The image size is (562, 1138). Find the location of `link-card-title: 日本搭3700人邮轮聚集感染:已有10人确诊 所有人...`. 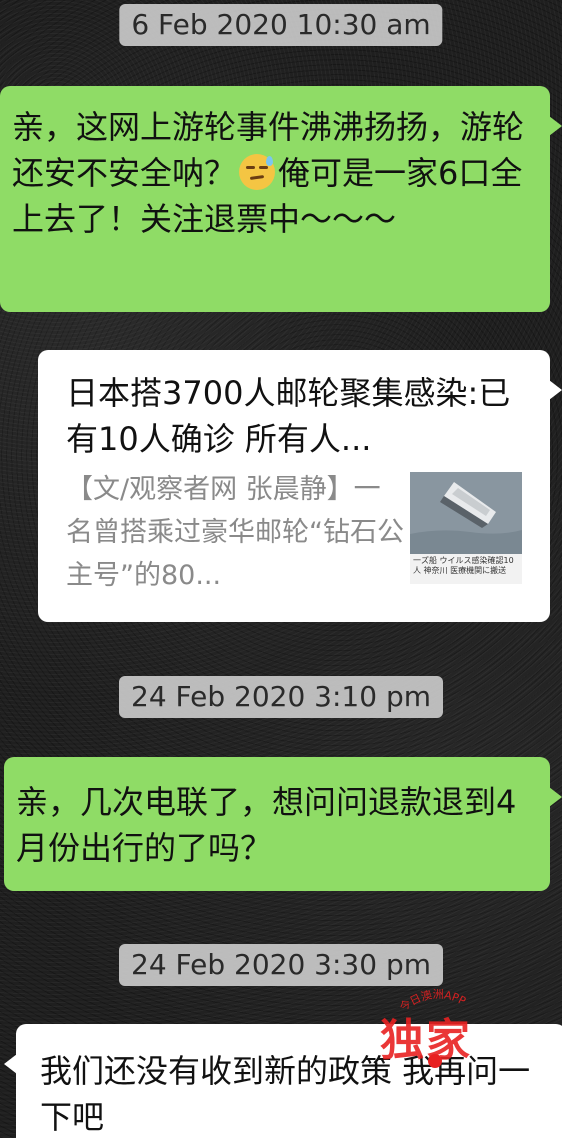

link-card-title: 日本搭3700人邮轮聚集感染:已有10人确诊 所有人... is located at coordinates (288, 416).